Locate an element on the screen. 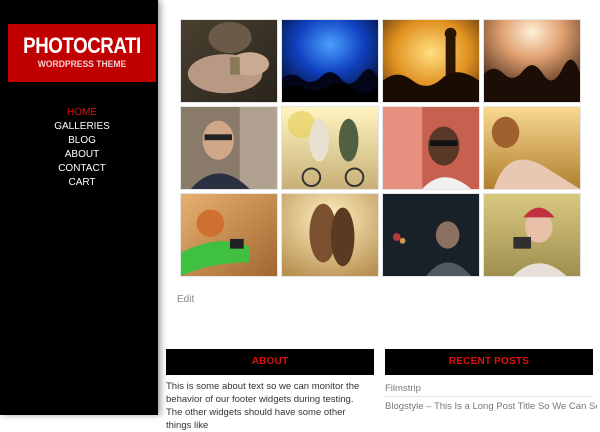 The width and height of the screenshot is (600, 432). recent-post-link: Filmstrip is located at coordinates (491, 388).